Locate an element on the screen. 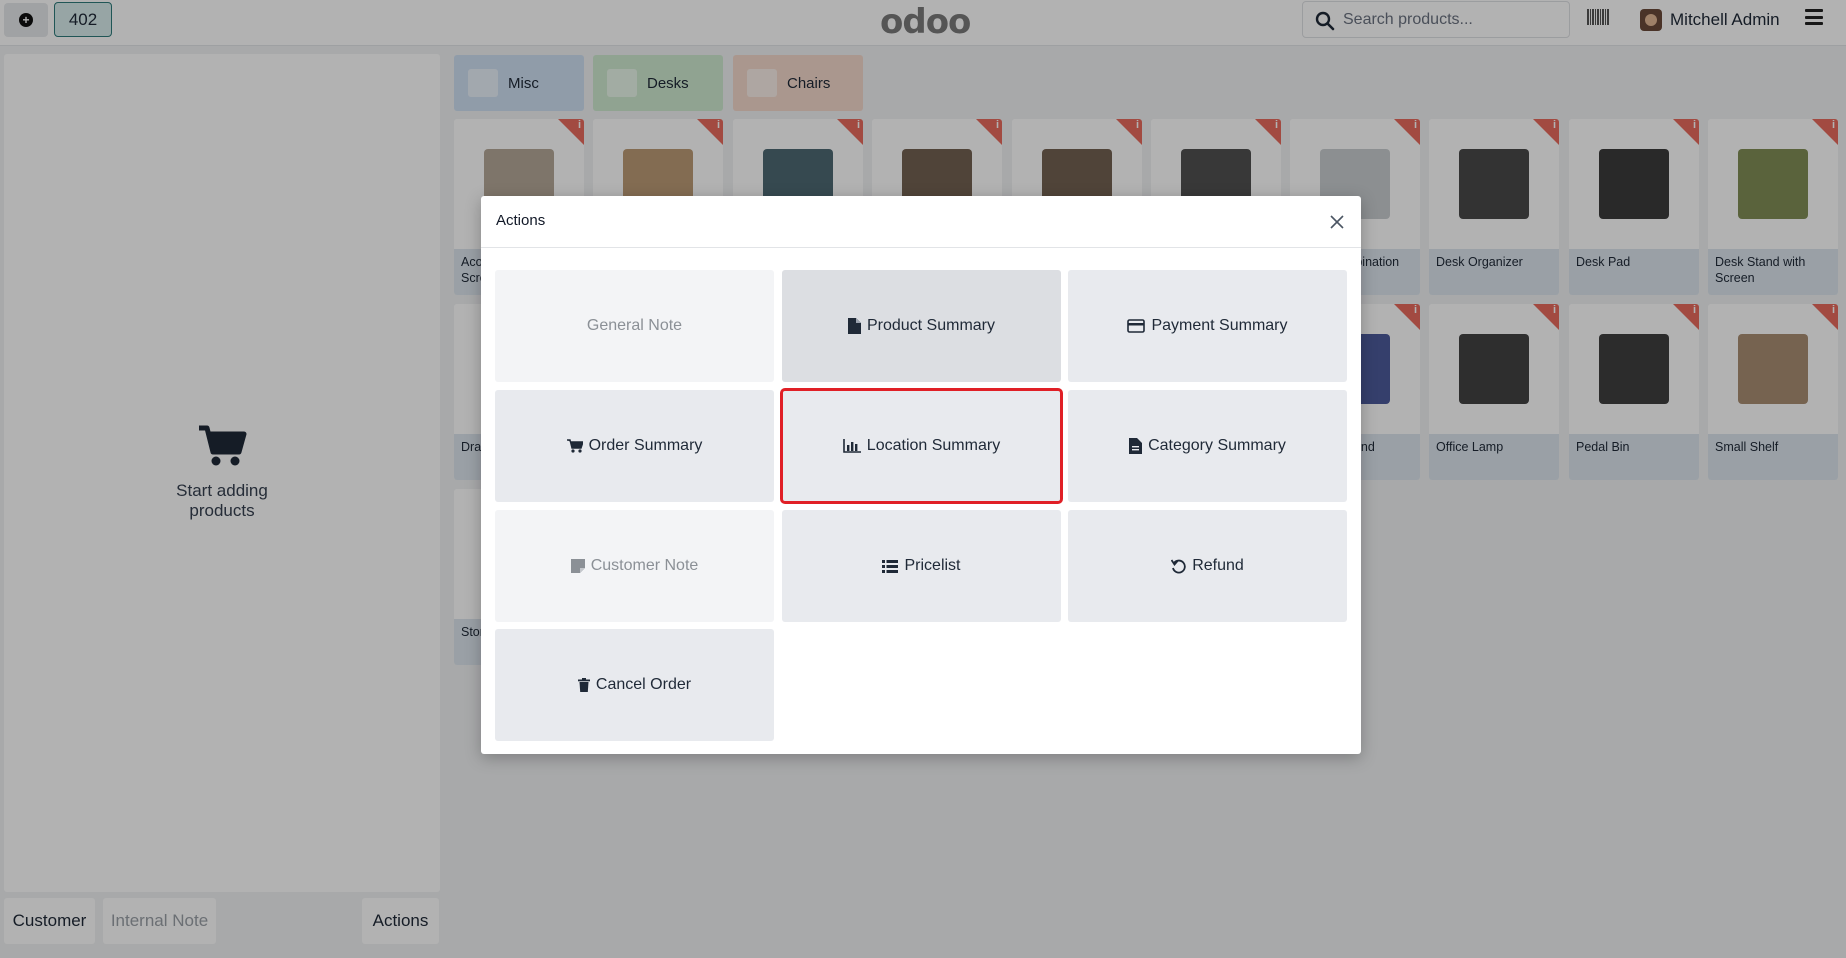 Image resolution: width=1846 pixels, height=958 pixels. bar-chart-icon is located at coordinates (851, 446).